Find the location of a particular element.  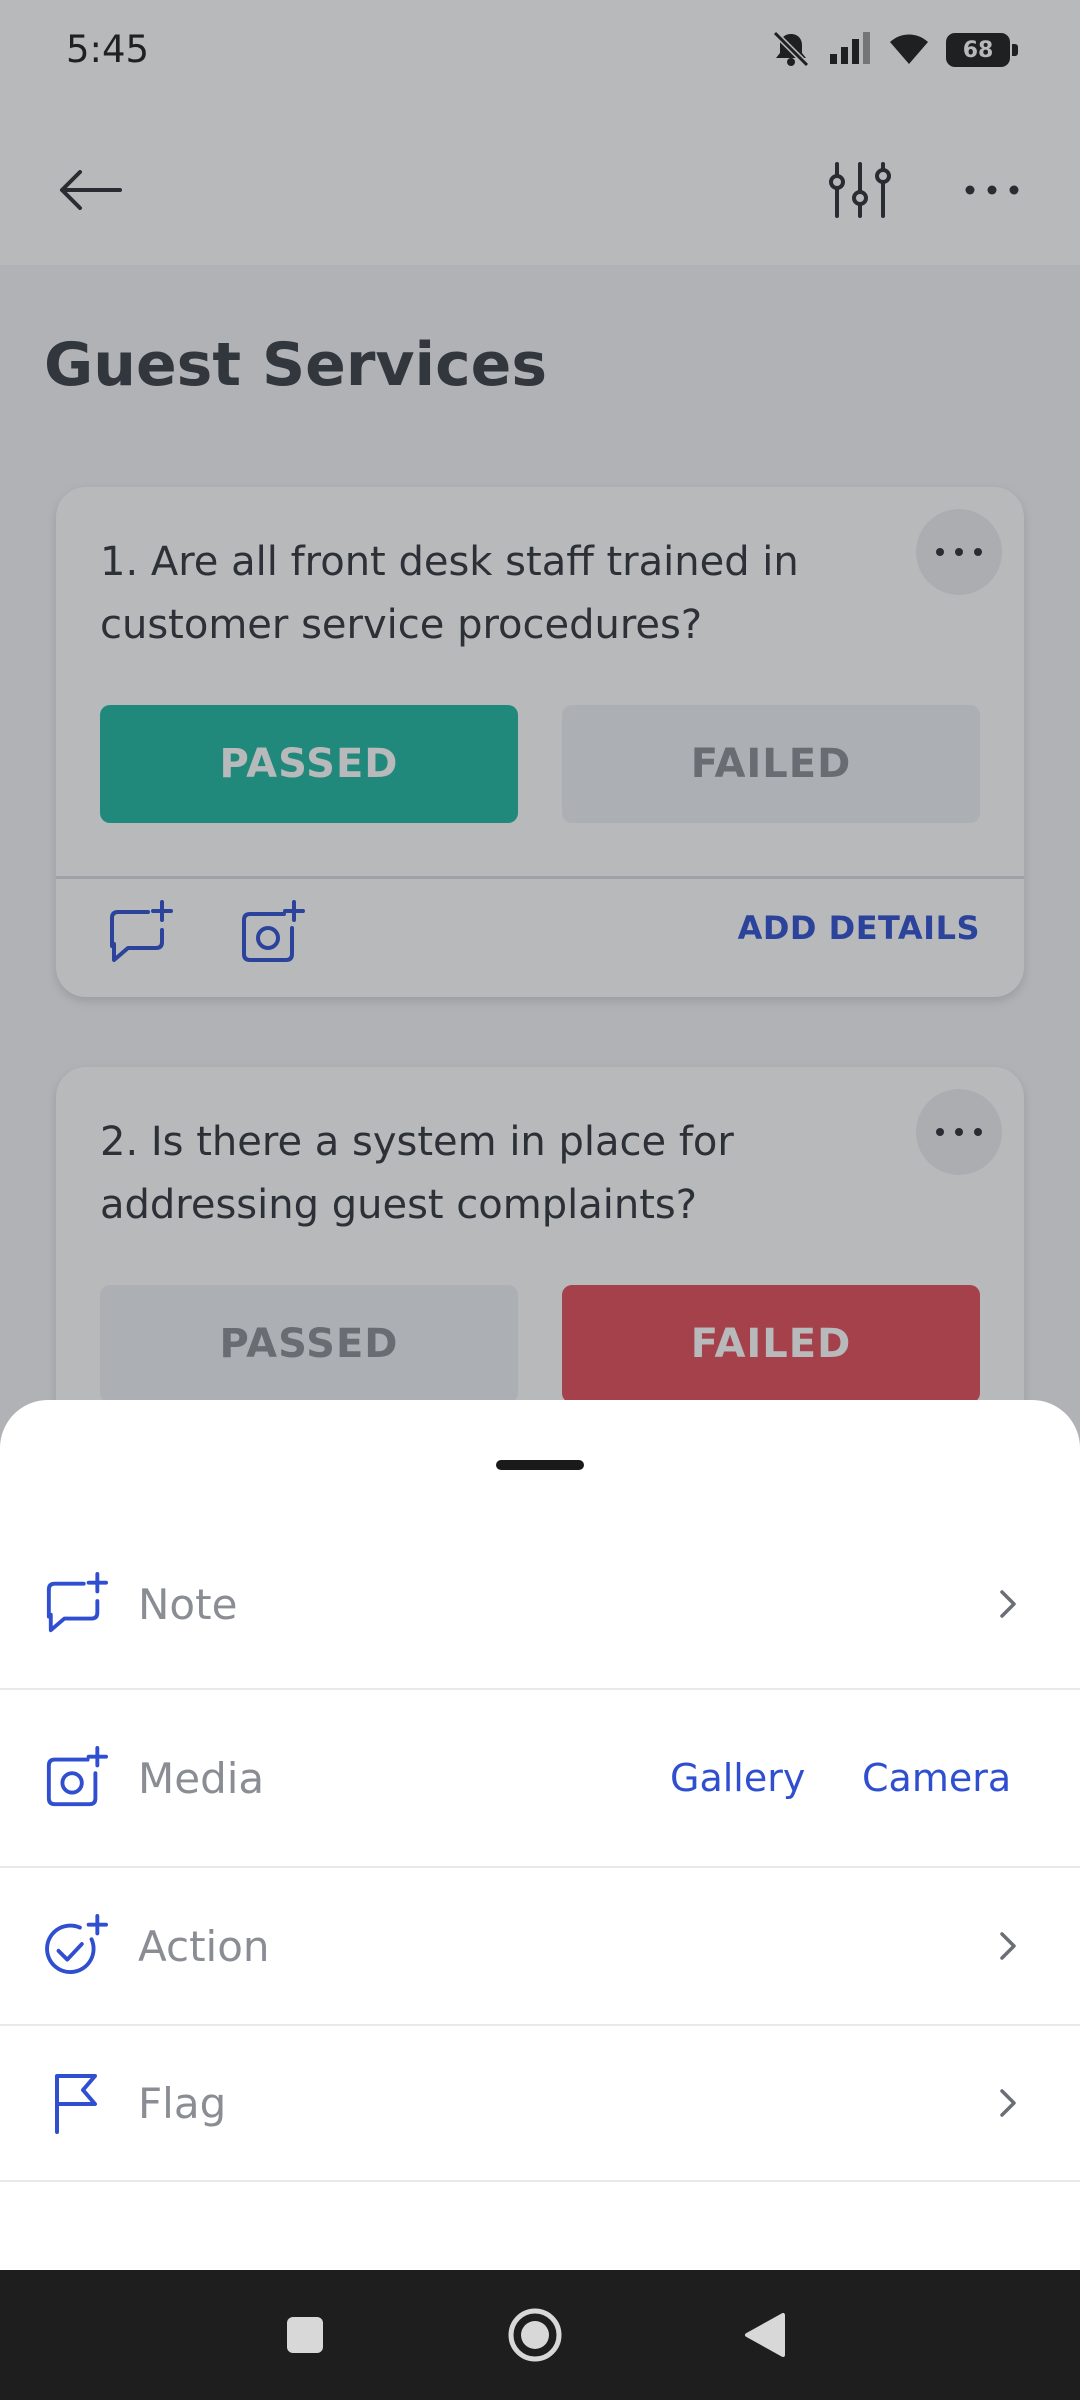

sheet-item-note: Note is located at coordinates (540, 1604).